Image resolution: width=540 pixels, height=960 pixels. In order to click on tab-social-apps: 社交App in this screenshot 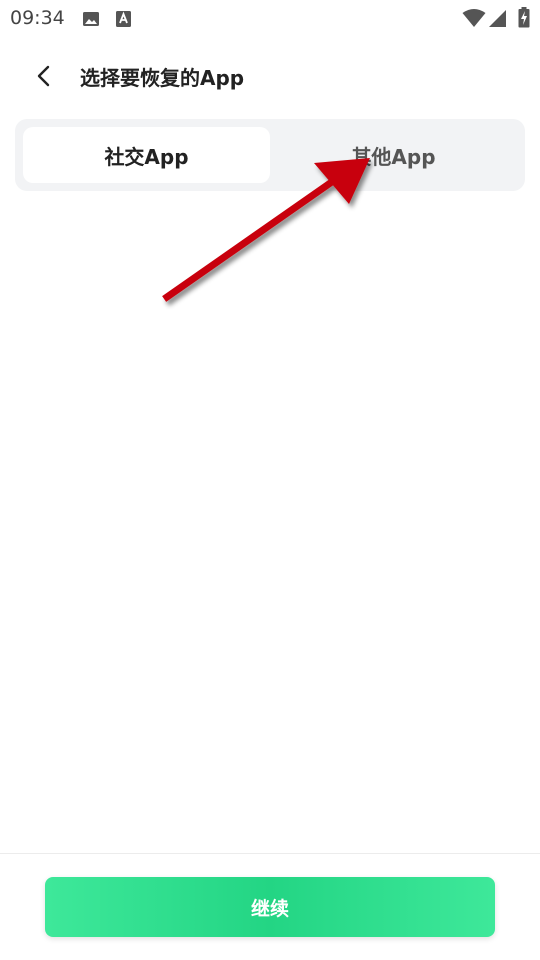, I will do `click(146, 155)`.